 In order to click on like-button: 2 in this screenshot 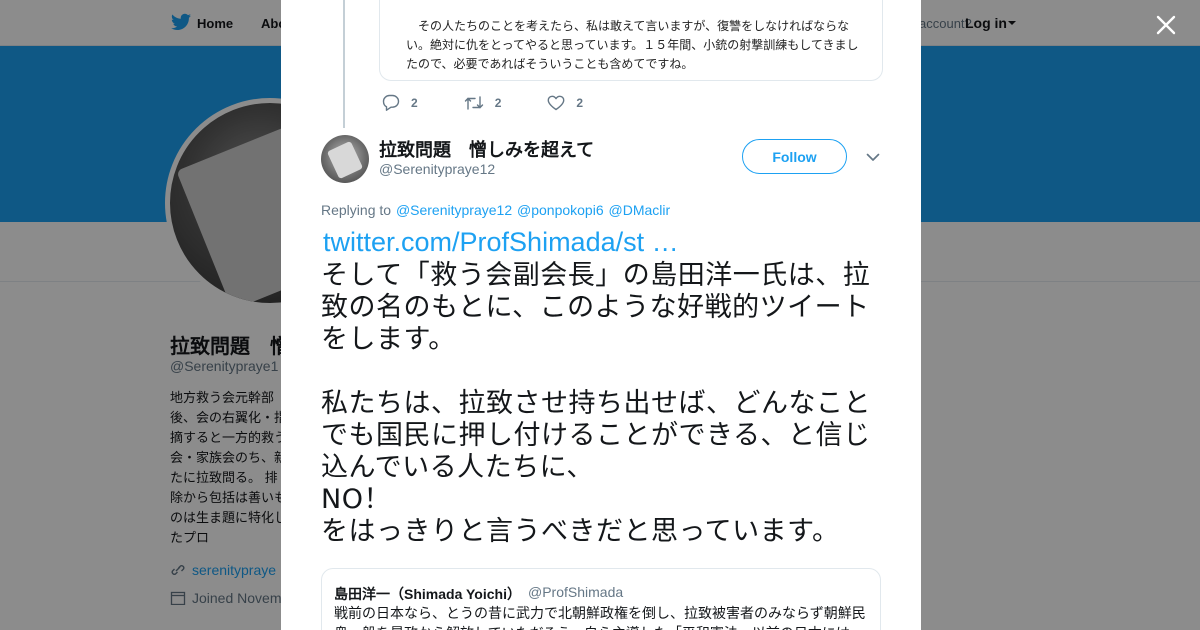, I will do `click(565, 103)`.